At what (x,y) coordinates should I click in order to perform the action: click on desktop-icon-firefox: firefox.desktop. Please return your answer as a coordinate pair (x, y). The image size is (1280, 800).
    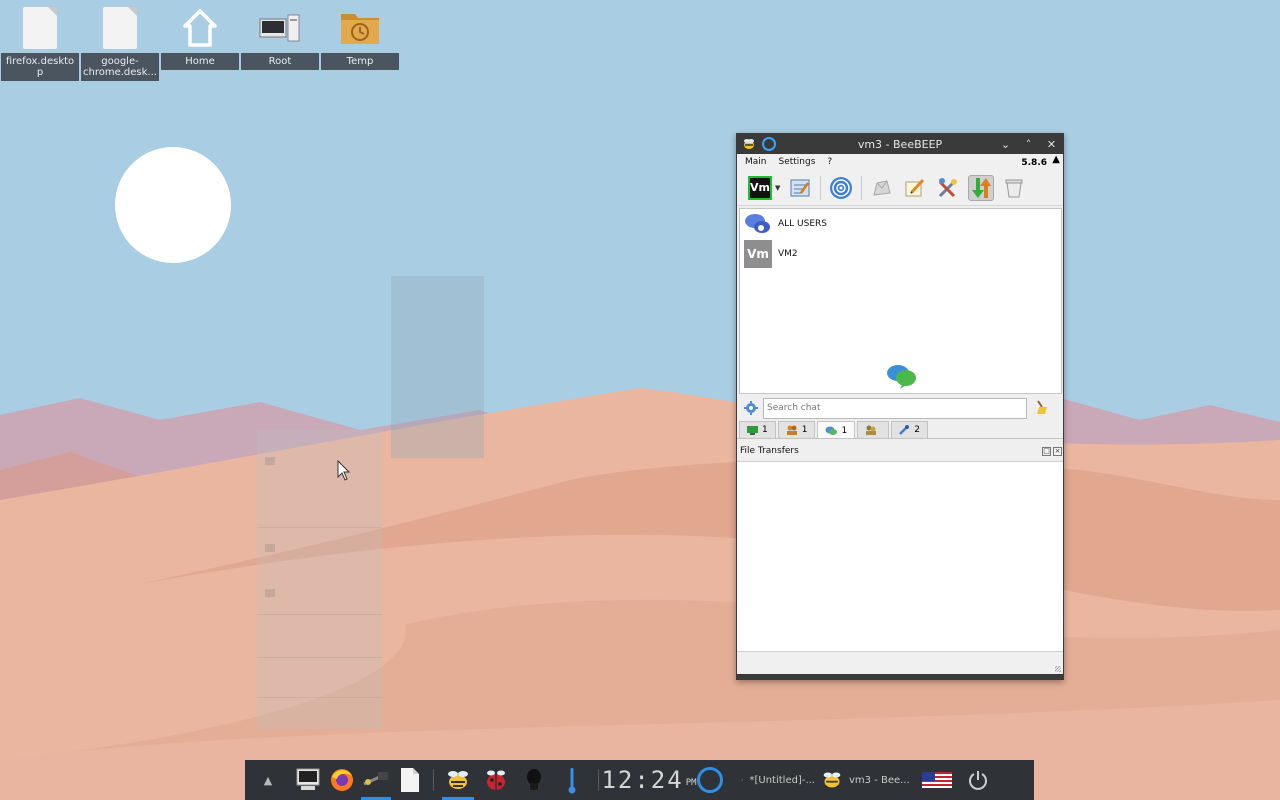
    Looking at the image, I should click on (40, 42).